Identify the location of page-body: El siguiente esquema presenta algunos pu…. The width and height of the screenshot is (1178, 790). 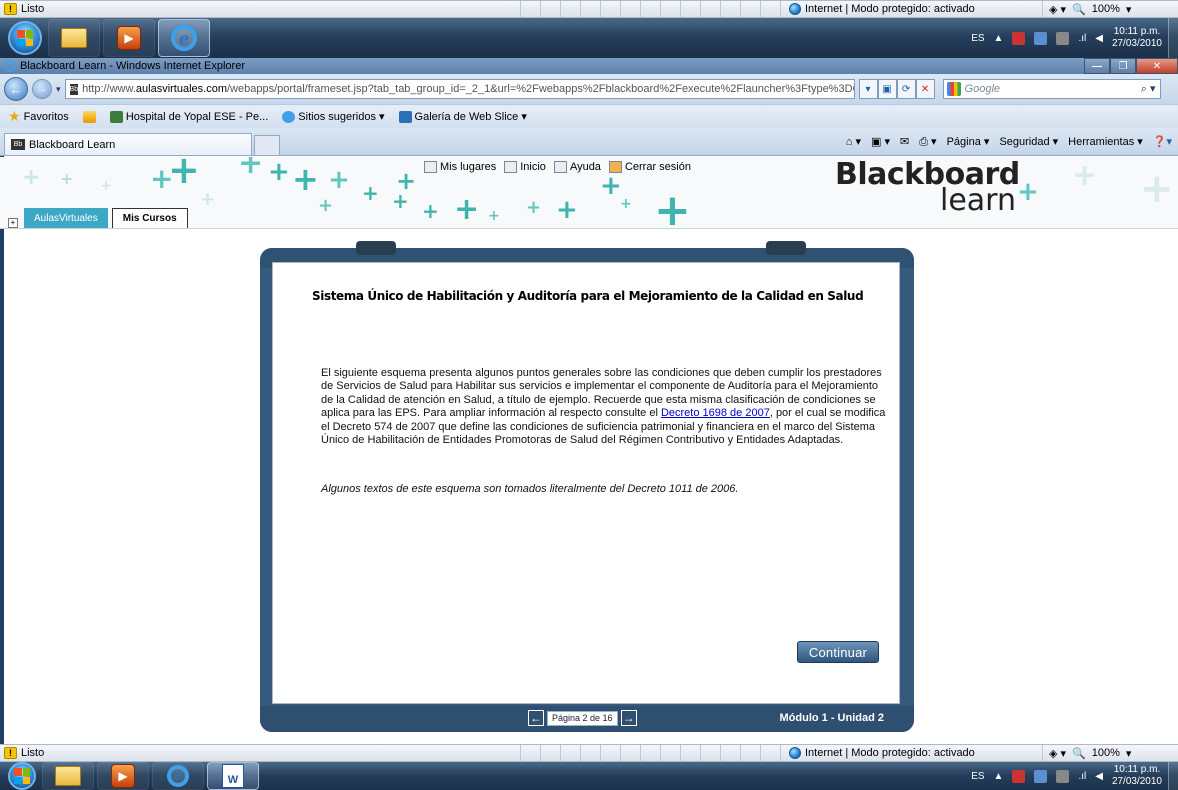
(605, 407).